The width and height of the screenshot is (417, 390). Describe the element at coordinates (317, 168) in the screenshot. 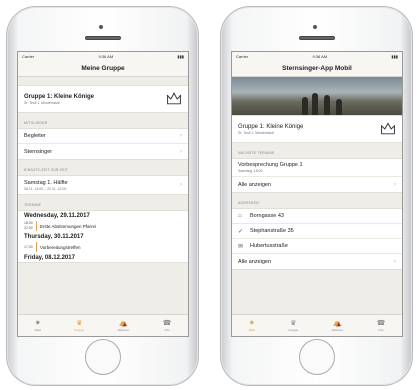

I see `termin-item: Vorbesprechung Gruppe 1 Samstag, 18:00` at that location.